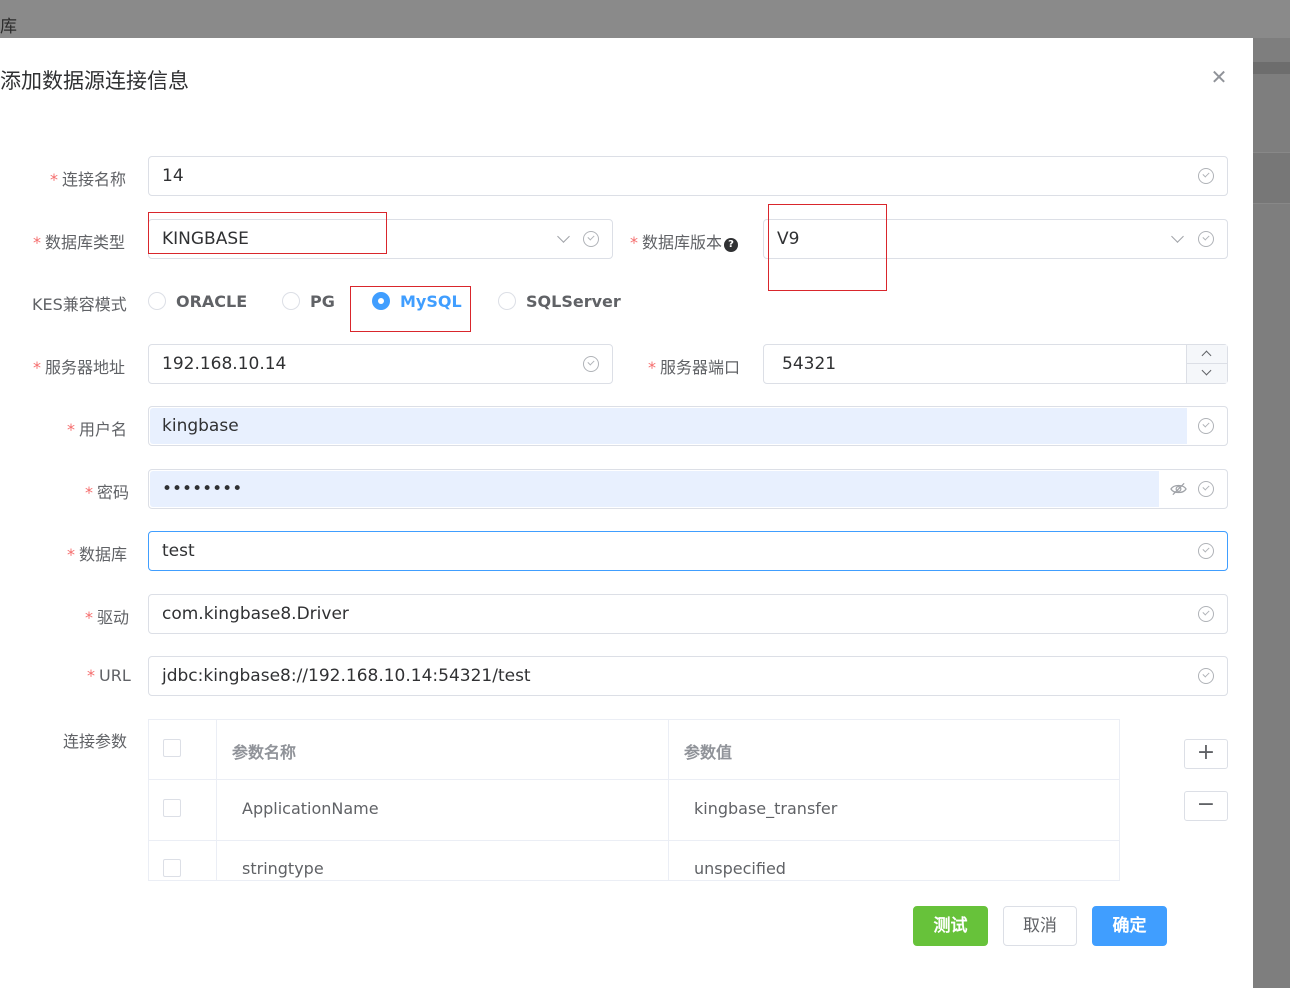 Image resolution: width=1290 pixels, height=988 pixels. I want to click on background-header, so click(645, 19).